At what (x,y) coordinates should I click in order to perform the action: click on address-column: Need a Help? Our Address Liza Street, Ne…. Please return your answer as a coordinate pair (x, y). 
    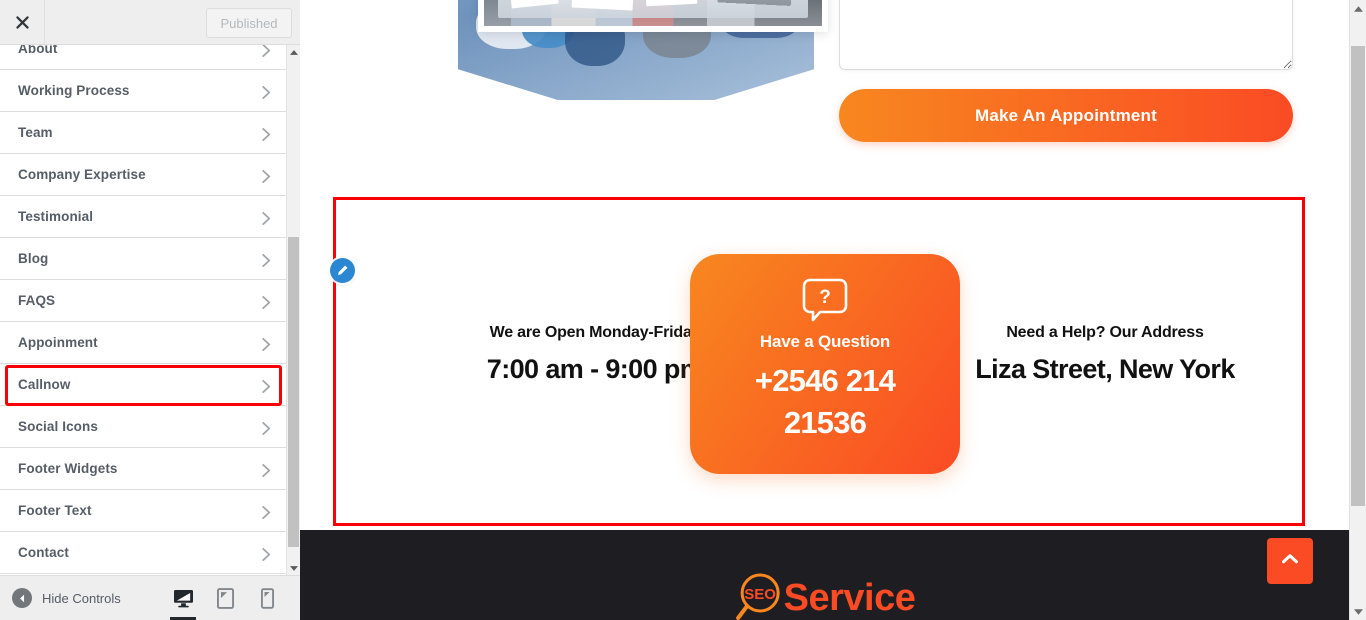
    Looking at the image, I should click on (1105, 354).